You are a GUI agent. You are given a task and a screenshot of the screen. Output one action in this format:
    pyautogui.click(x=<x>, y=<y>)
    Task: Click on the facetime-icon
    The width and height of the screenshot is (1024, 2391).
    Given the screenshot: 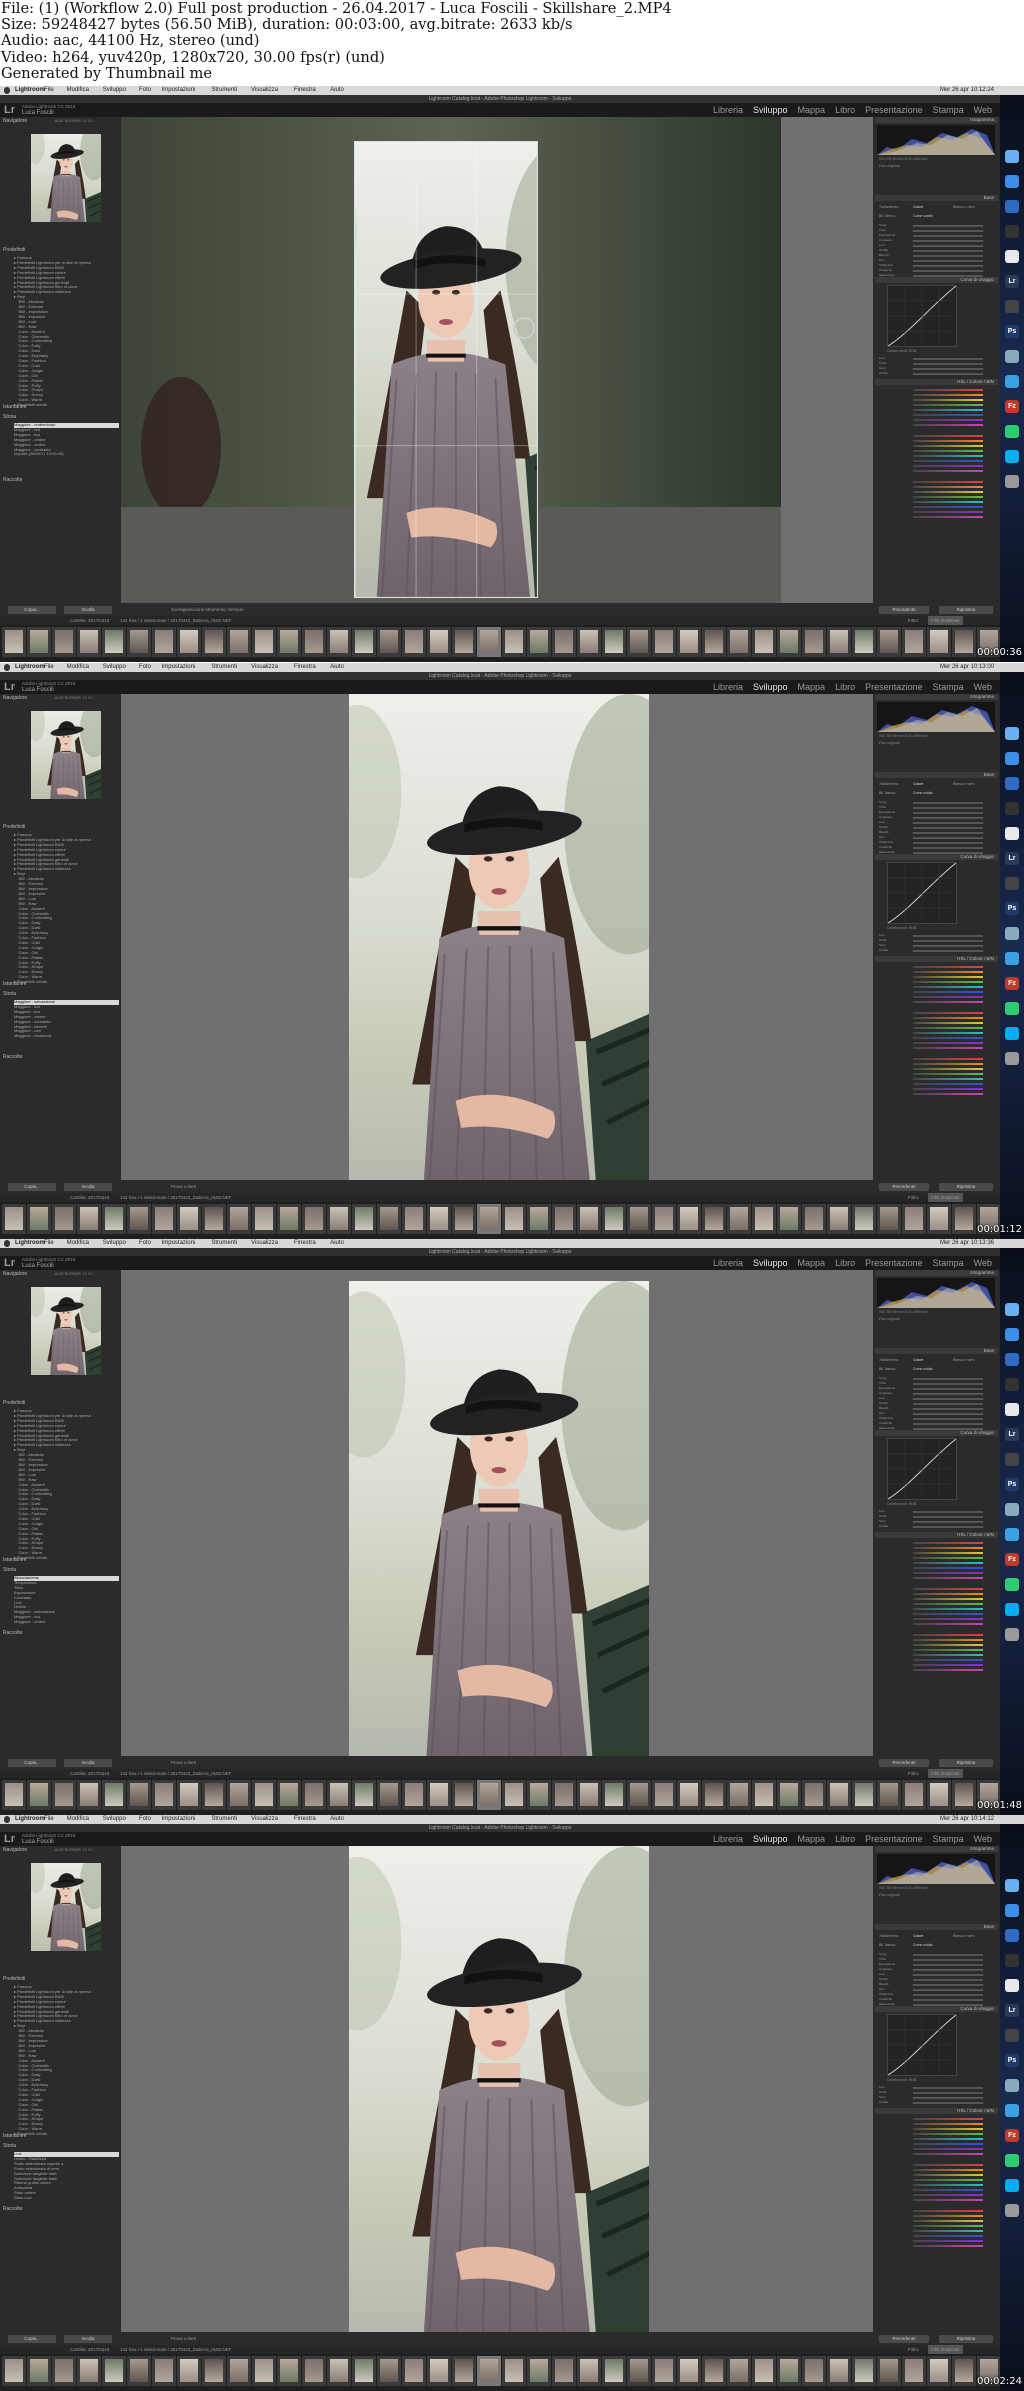 What is the action you would take?
    pyautogui.click(x=1012, y=431)
    